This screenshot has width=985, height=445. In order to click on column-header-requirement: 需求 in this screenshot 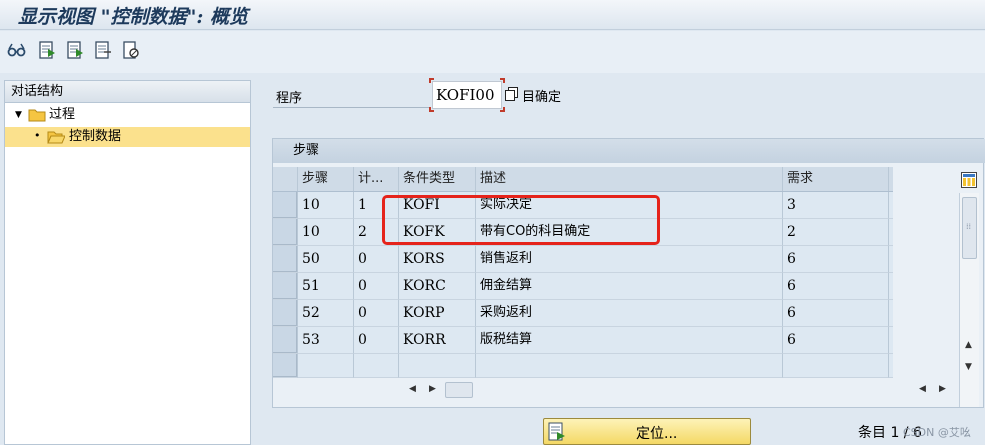, I will do `click(836, 179)`.